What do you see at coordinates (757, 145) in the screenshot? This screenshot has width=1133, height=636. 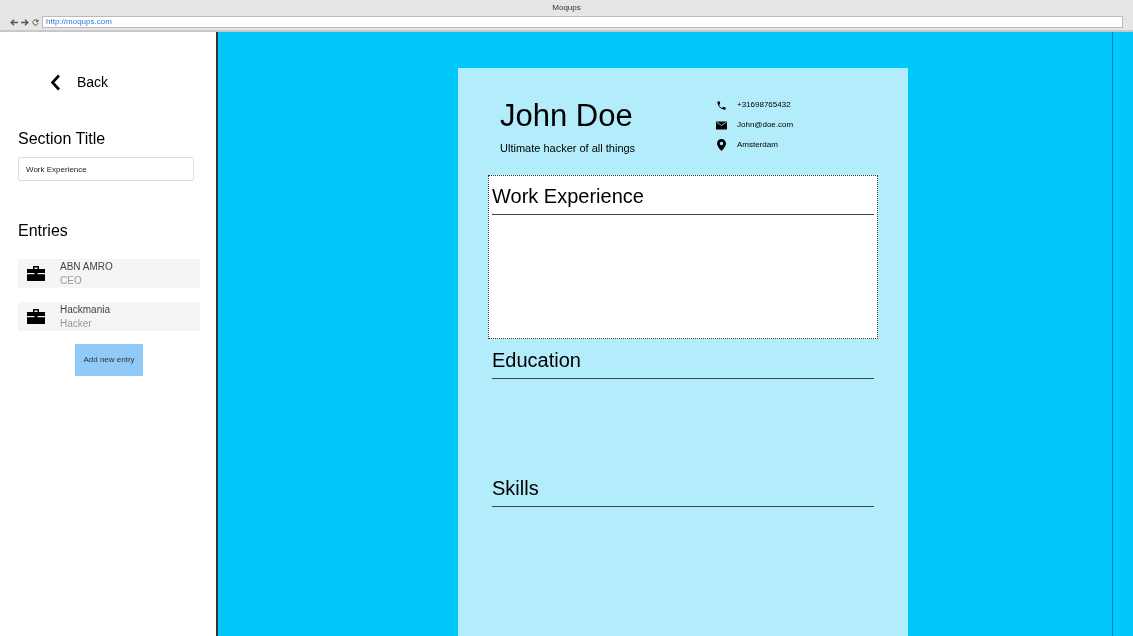 I see `contact-text: Amsterdam` at bounding box center [757, 145].